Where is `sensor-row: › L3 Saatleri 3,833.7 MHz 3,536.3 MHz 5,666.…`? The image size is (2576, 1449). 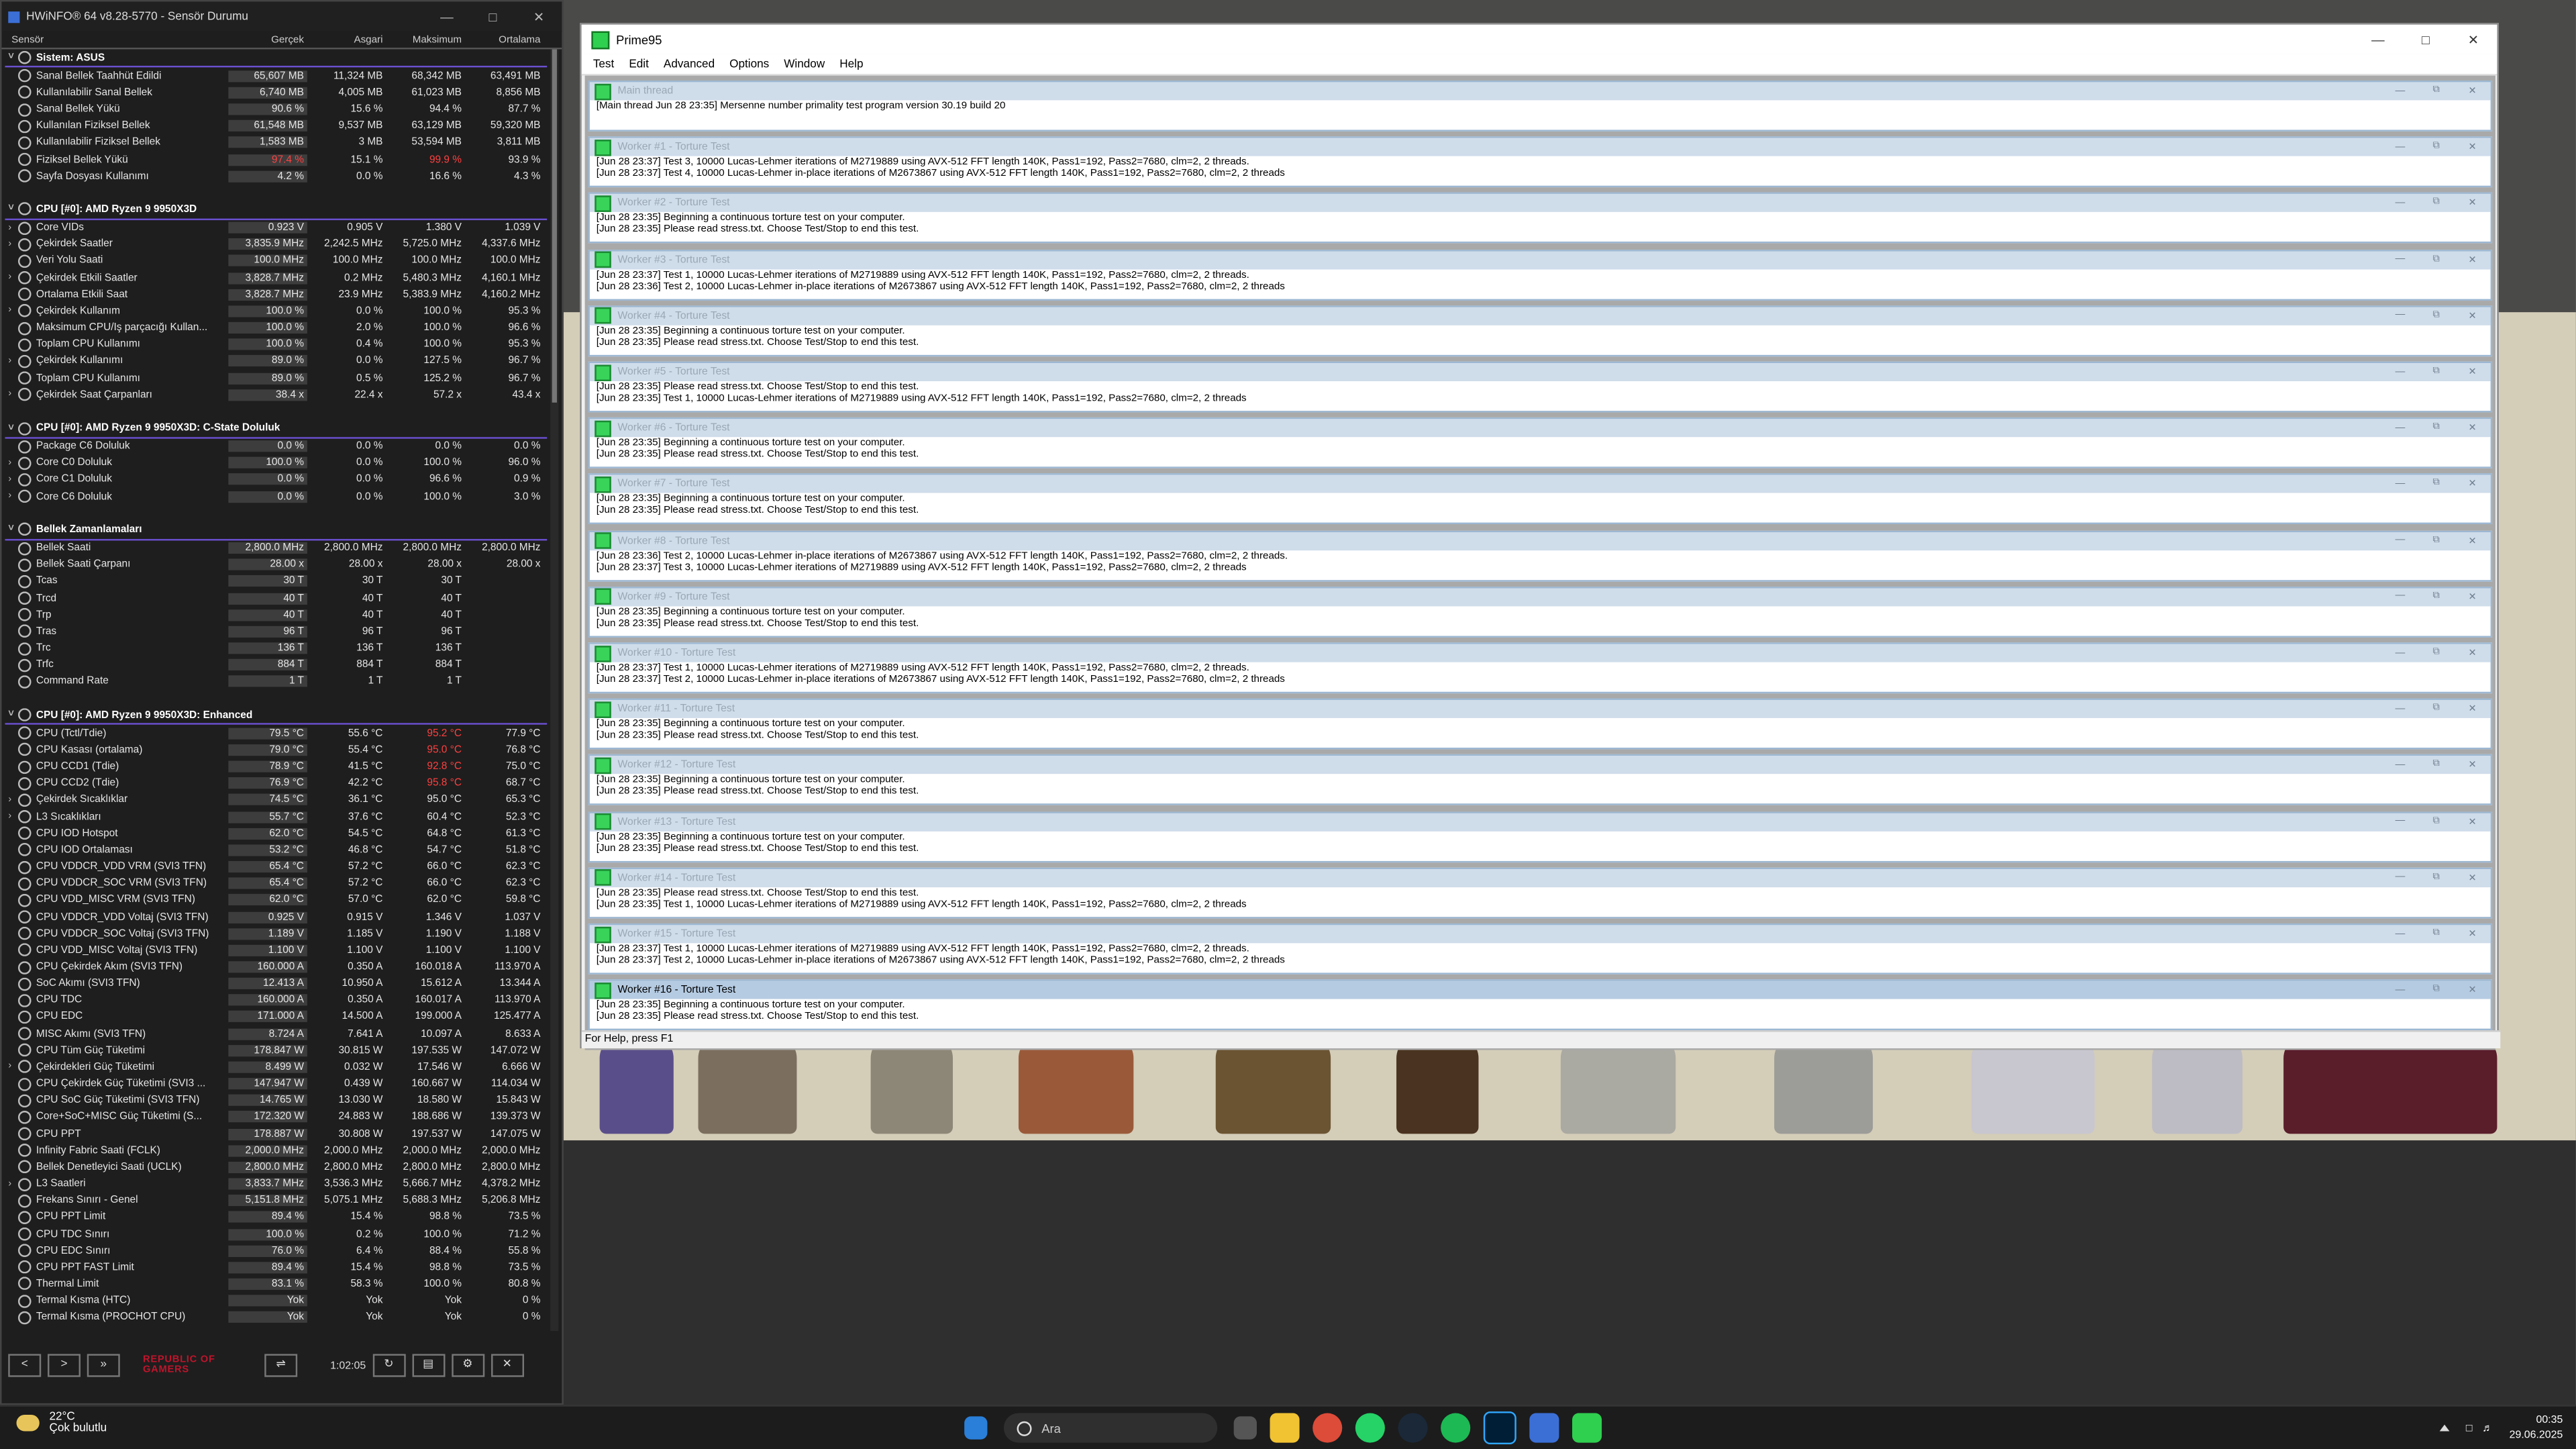 sensor-row: › L3 Saatleri 3,833.7 MHz 3,536.3 MHz 5,666.… is located at coordinates (276, 1184).